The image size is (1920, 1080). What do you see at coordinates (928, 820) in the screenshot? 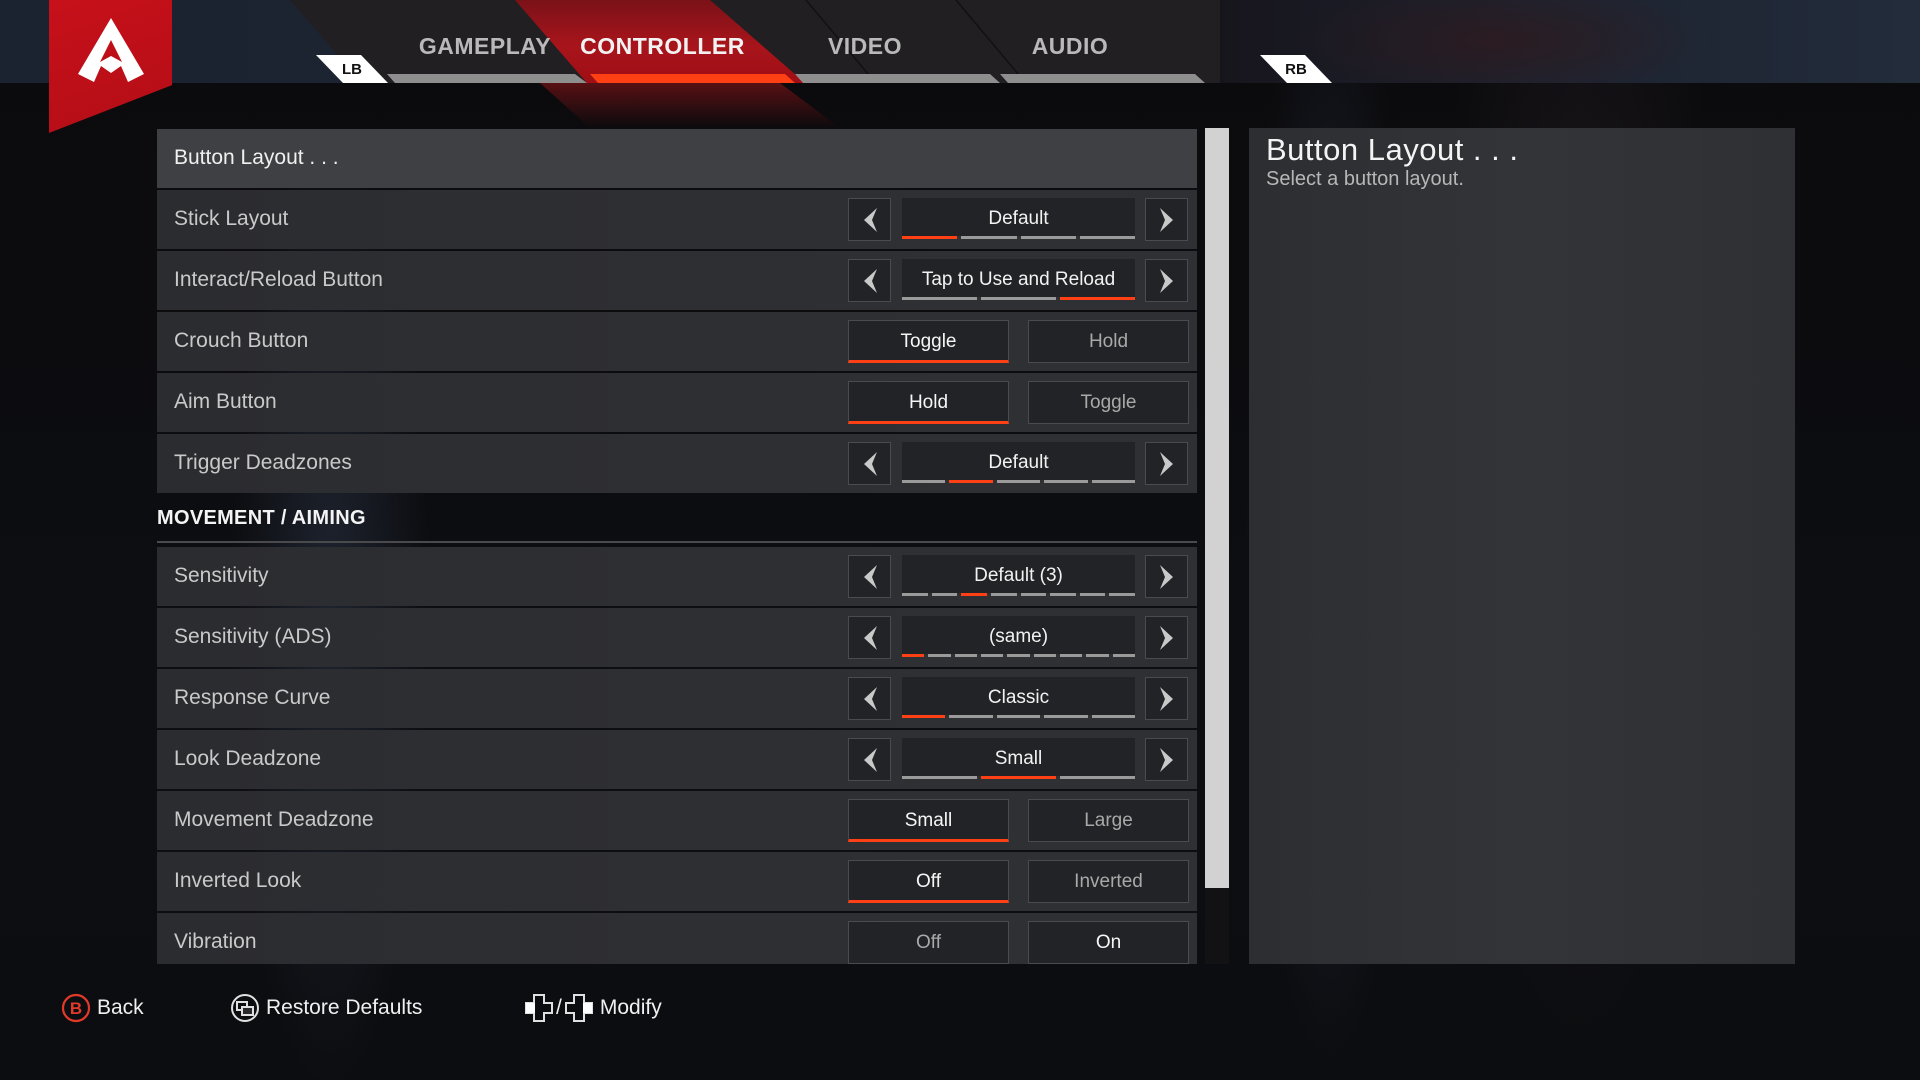
I see `option-small-button: Small` at bounding box center [928, 820].